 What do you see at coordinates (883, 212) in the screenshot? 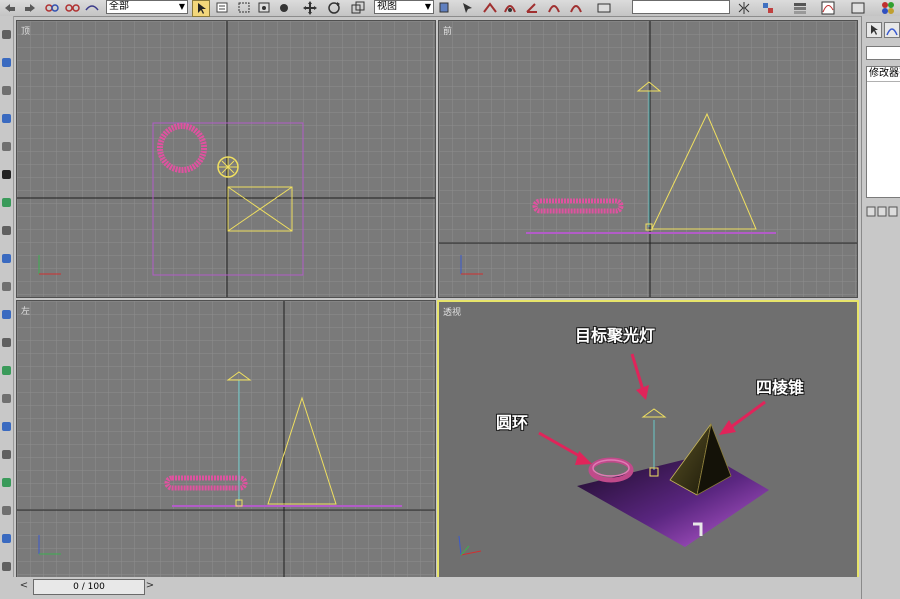
I see `modifier-stack-controls` at bounding box center [883, 212].